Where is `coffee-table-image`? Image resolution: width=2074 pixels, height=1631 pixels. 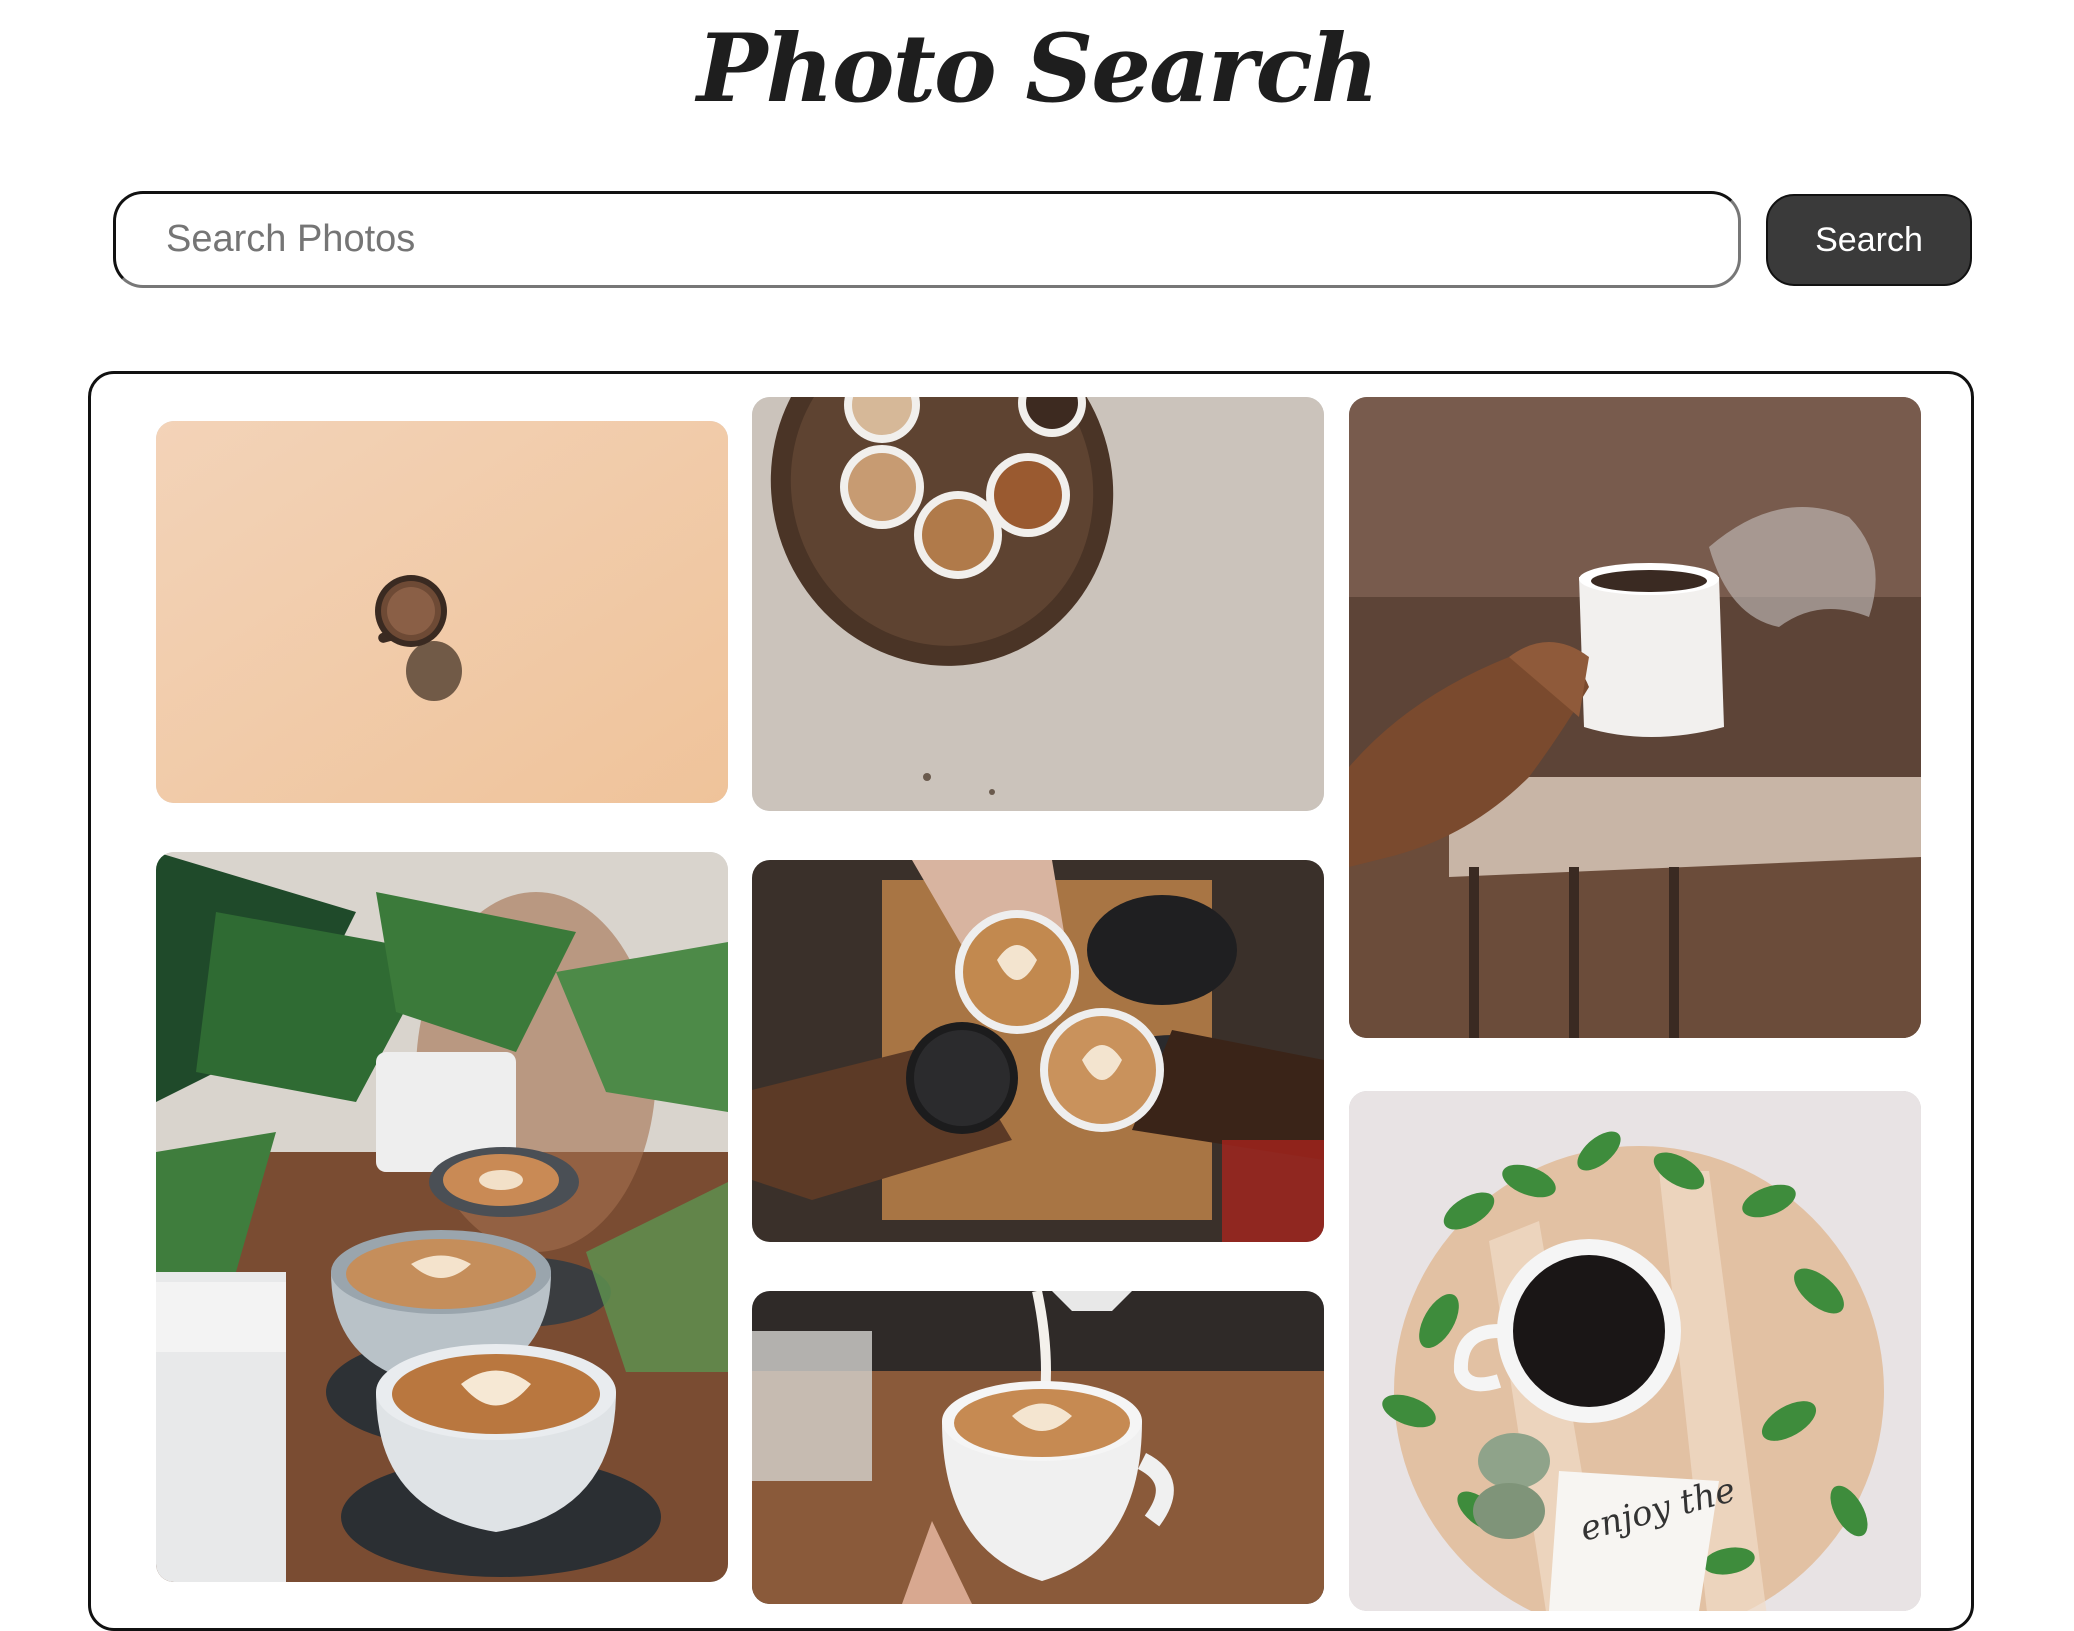 coffee-table-image is located at coordinates (1038, 604).